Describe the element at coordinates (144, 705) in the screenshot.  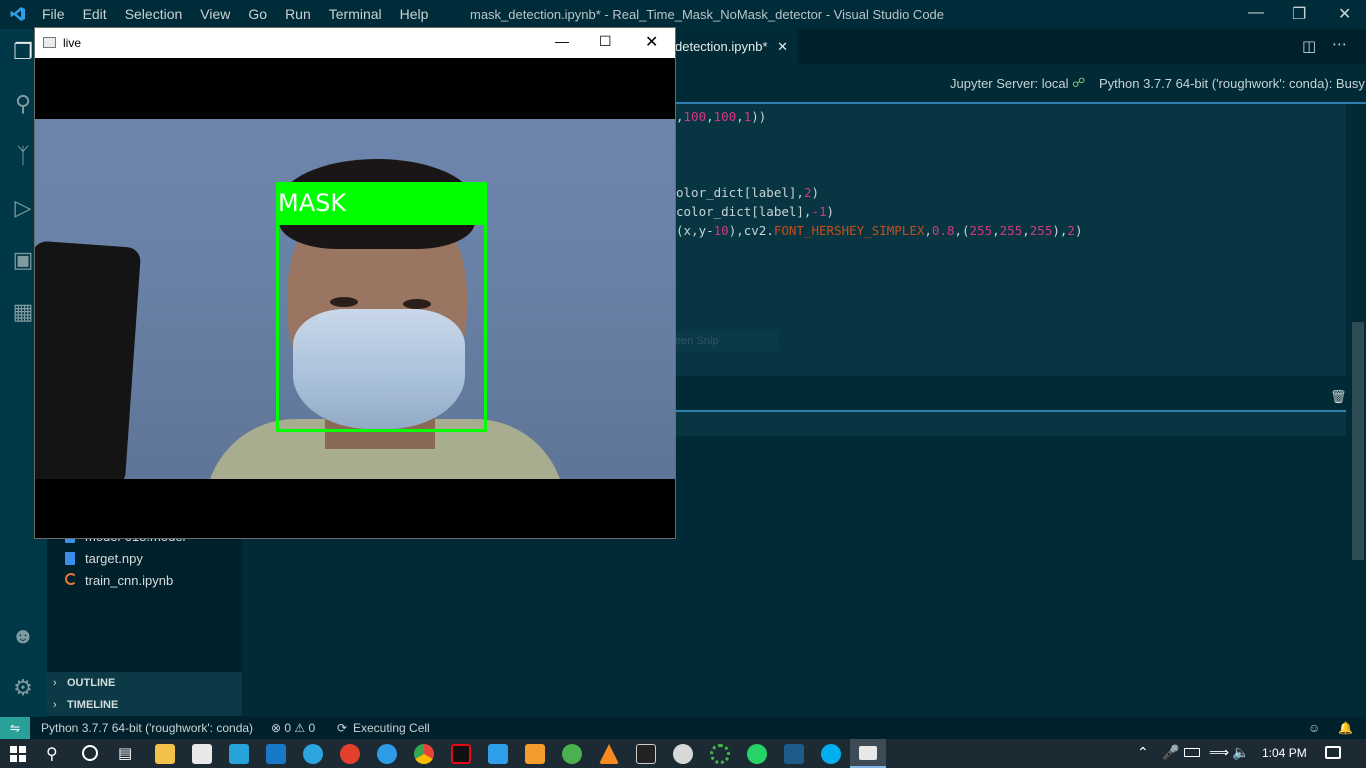
I see `timeline-section: › TIMELINE` at that location.